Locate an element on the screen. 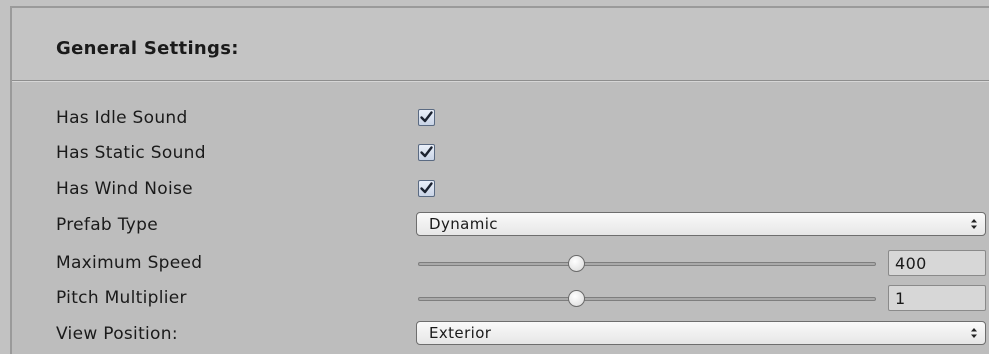 This screenshot has height=354, width=989. row-maximum-speed: Maximum Speed 400 is located at coordinates (521, 264).